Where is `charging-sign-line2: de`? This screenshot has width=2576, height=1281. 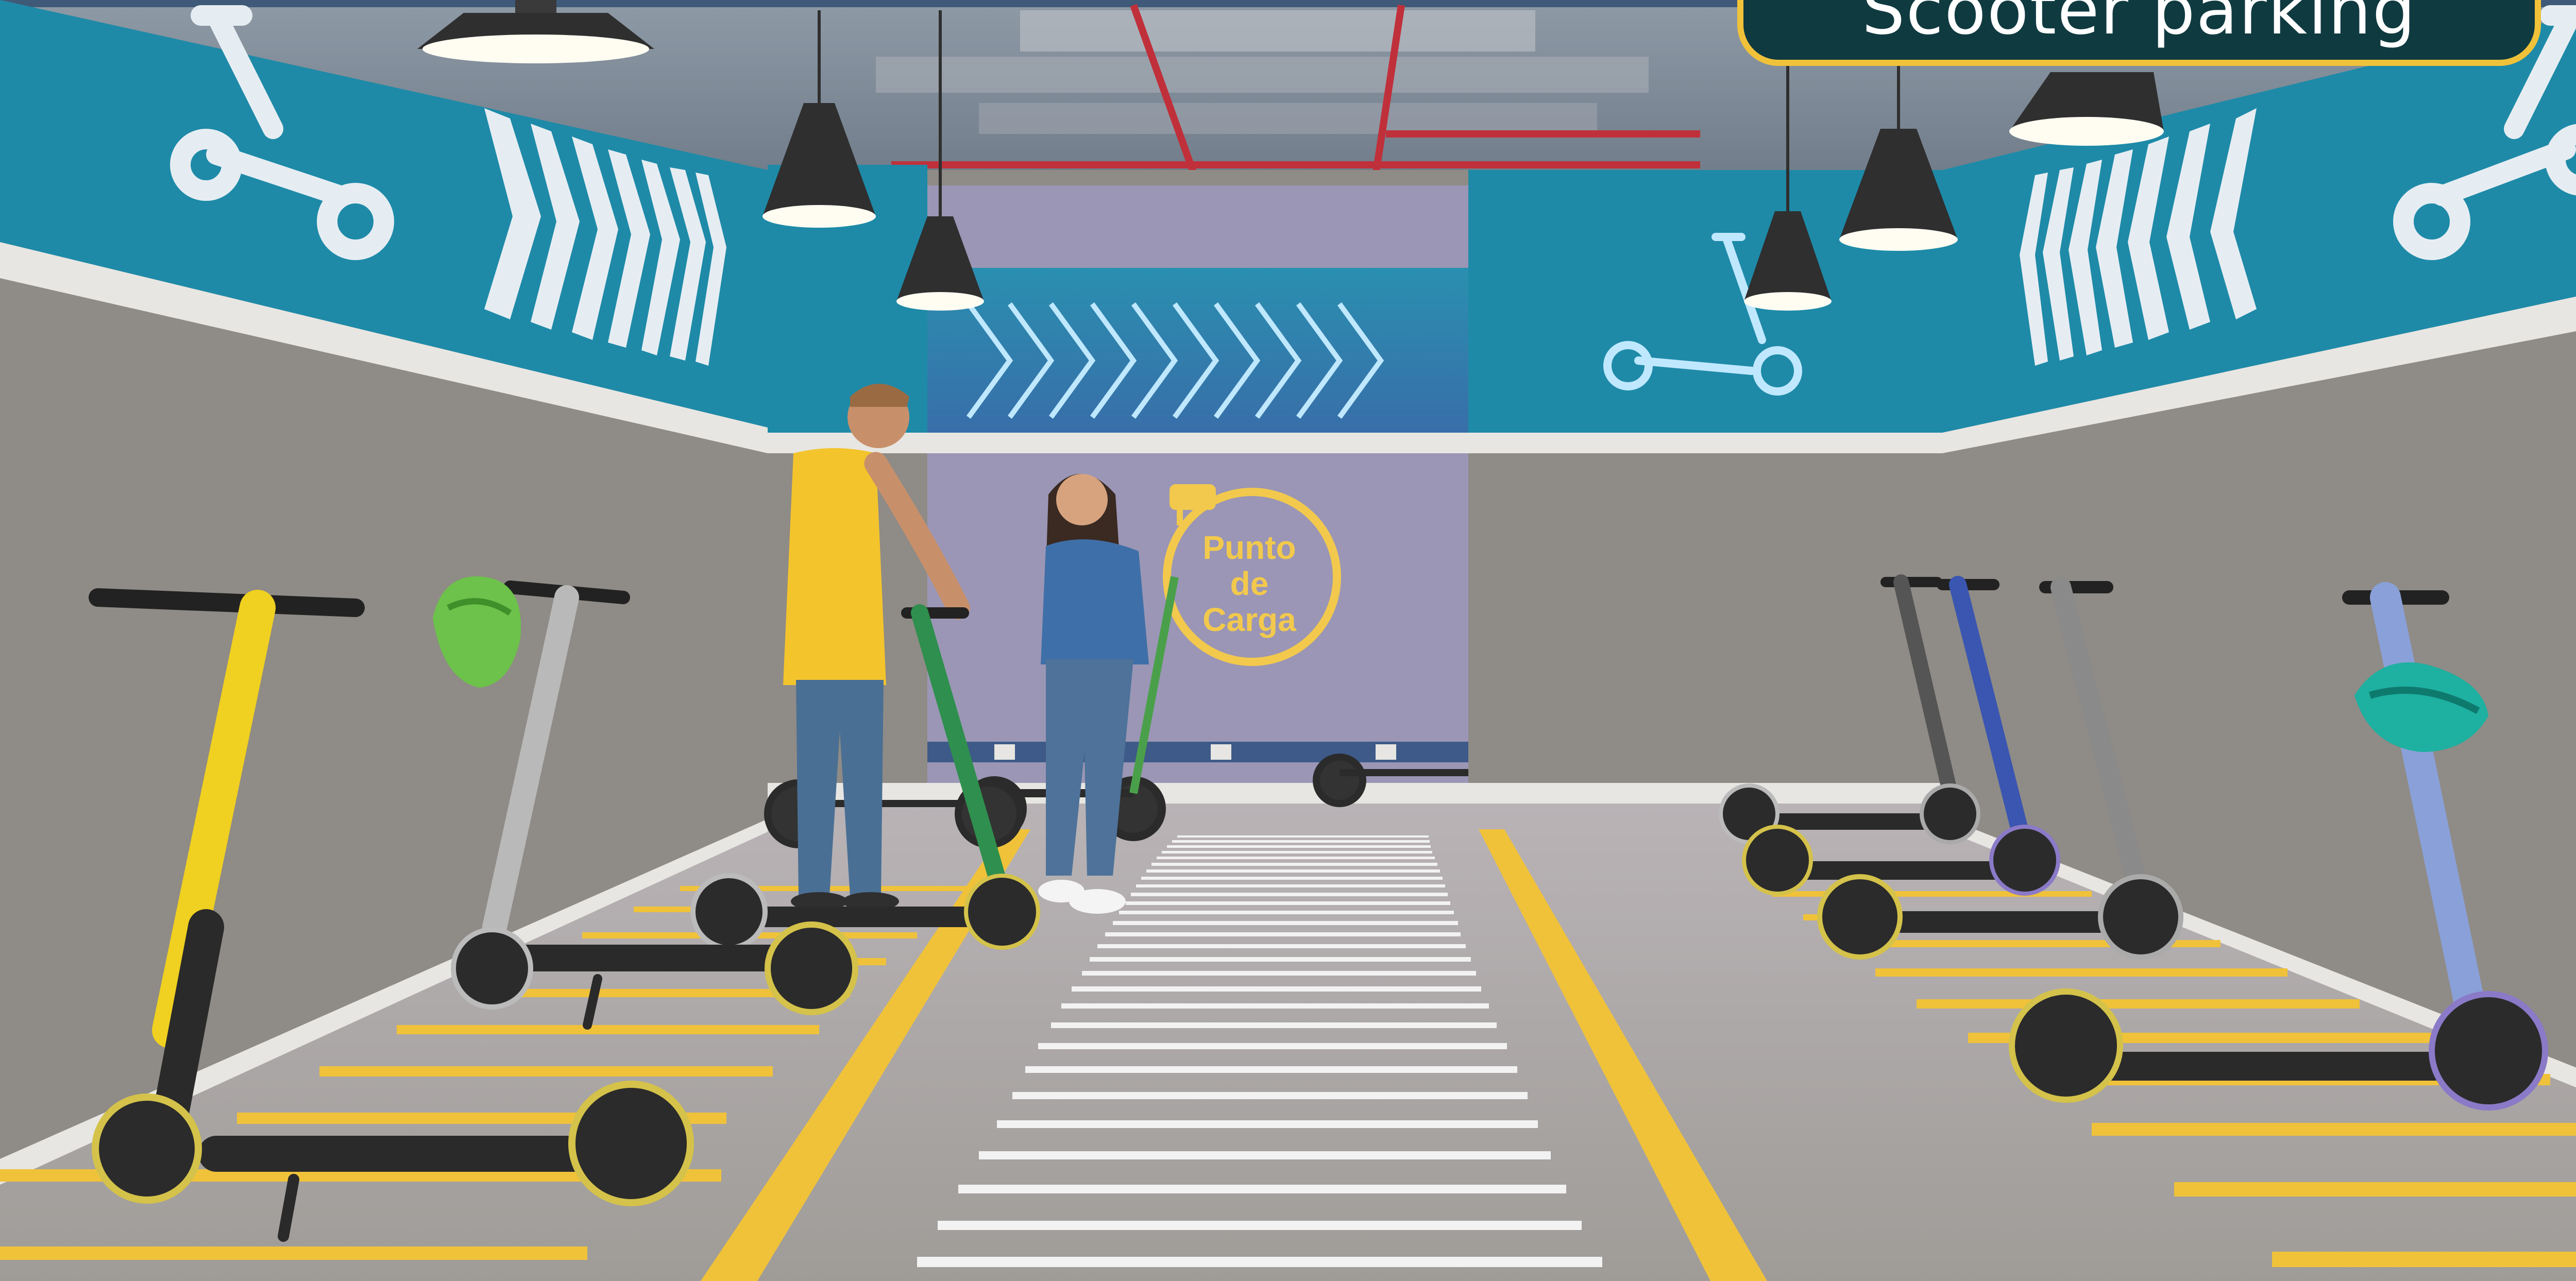
charging-sign-line2: de is located at coordinates (1249, 583).